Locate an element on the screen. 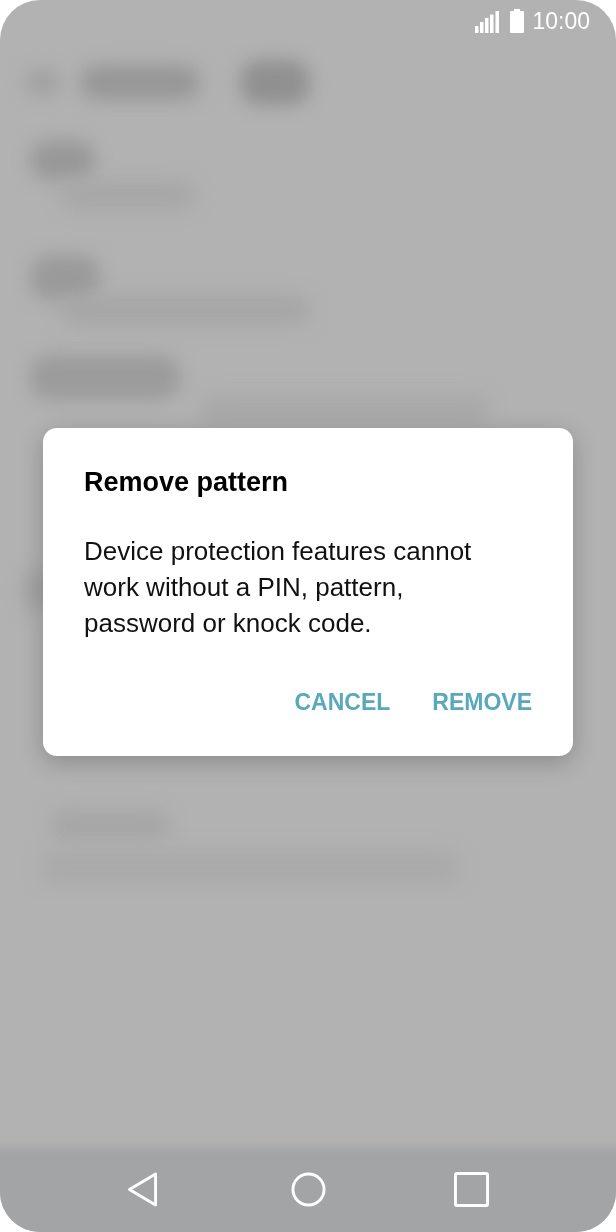  status-time: 10:00 is located at coordinates (561, 21).